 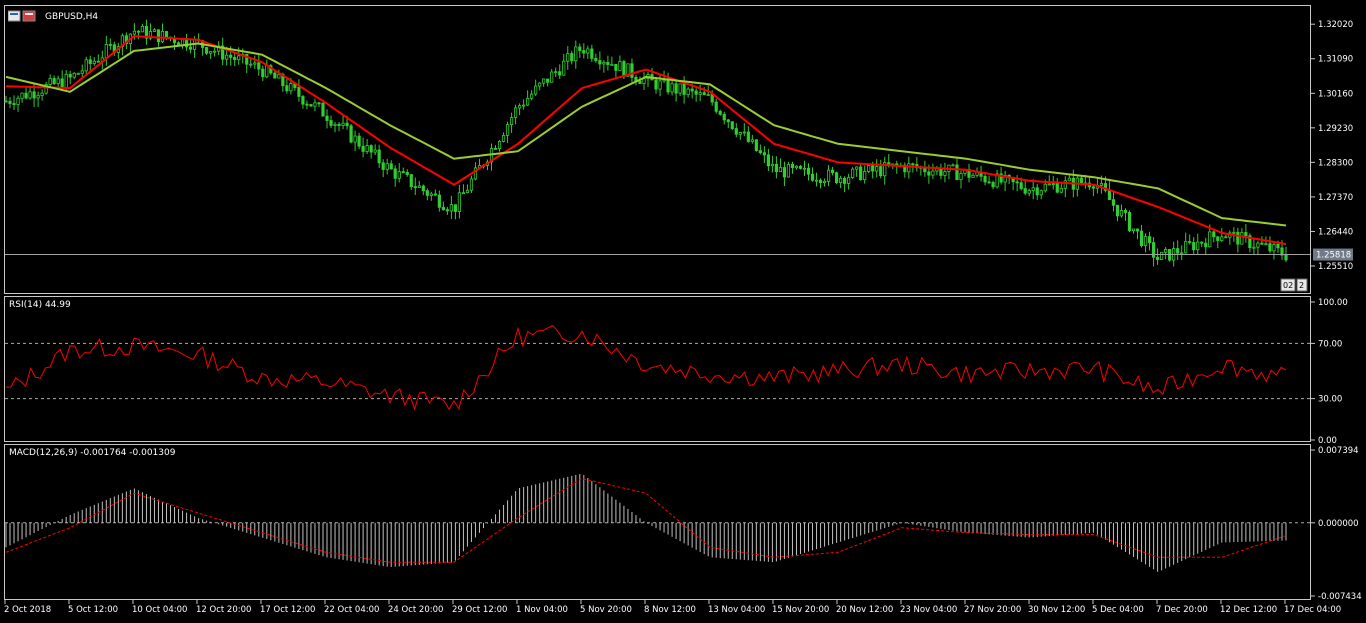 I want to click on time-label: 7 Dec 20:00, so click(x=1182, y=610).